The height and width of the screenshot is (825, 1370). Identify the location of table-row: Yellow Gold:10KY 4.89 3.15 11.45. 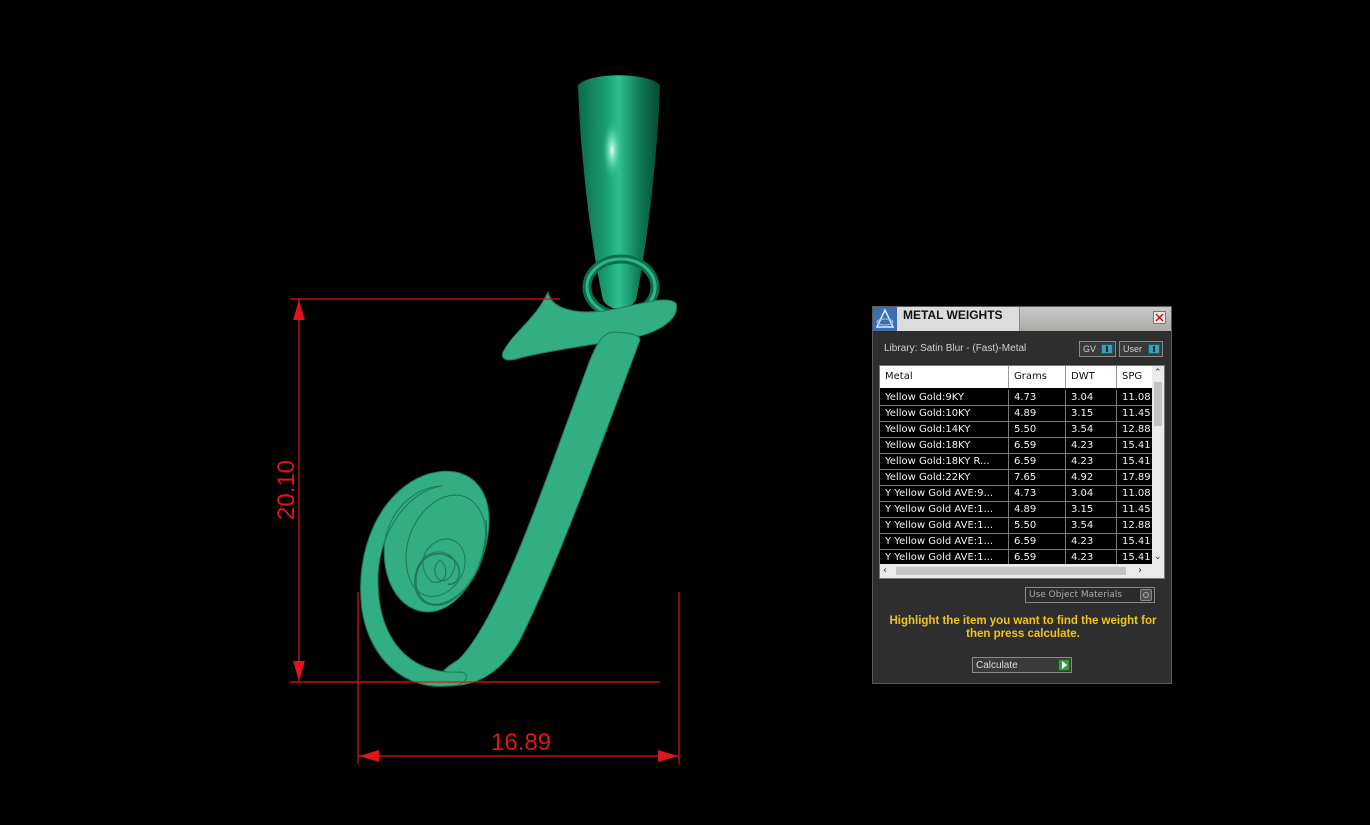
(1016, 414).